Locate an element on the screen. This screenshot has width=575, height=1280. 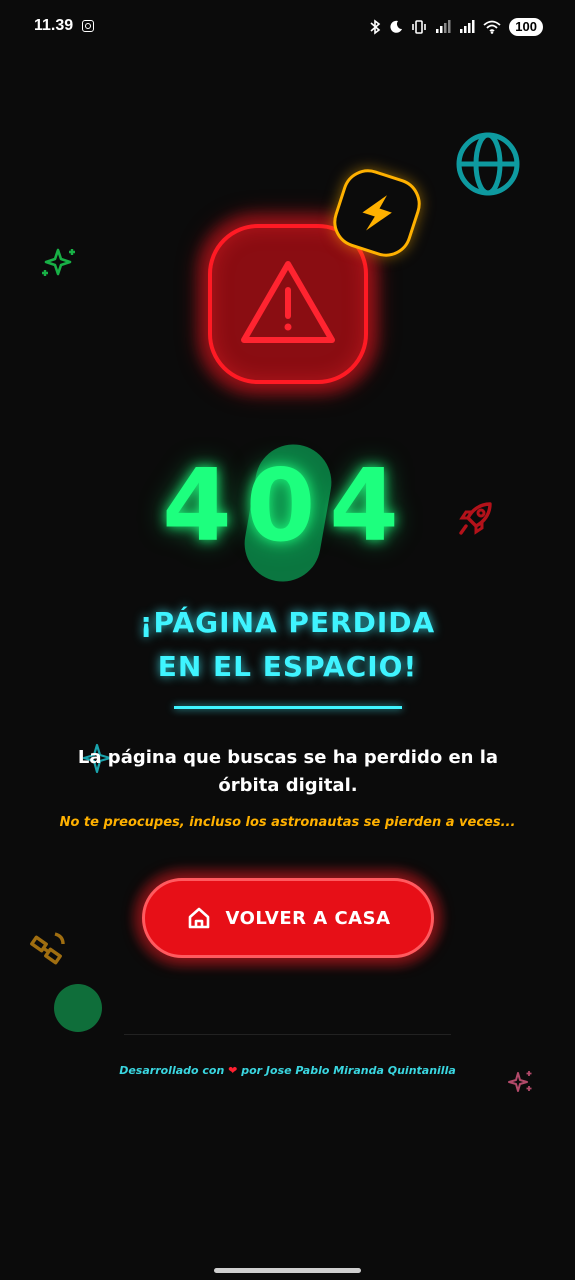
satellite-icon is located at coordinates (47, 948).